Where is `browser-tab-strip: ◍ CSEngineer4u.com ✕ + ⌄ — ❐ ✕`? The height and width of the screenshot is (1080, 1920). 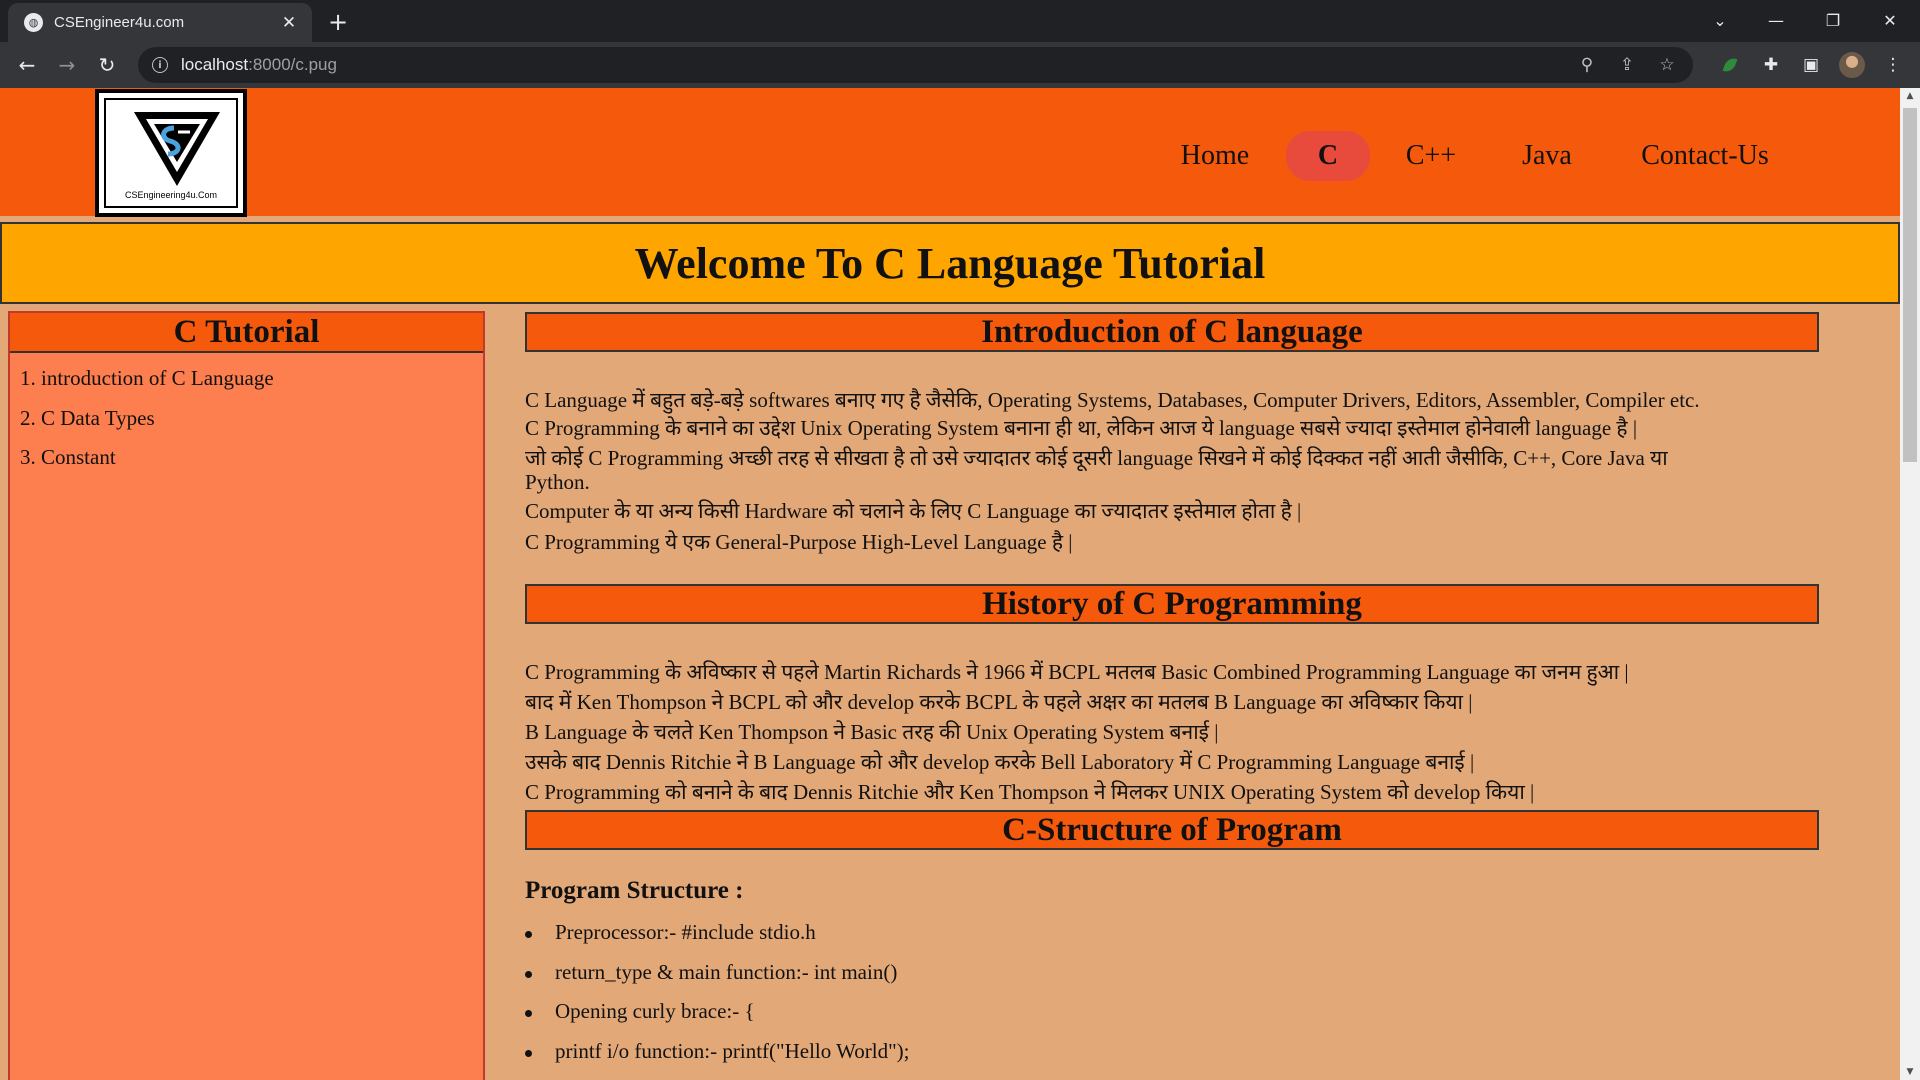 browser-tab-strip: ◍ CSEngineer4u.com ✕ + ⌄ — ❐ ✕ is located at coordinates (960, 21).